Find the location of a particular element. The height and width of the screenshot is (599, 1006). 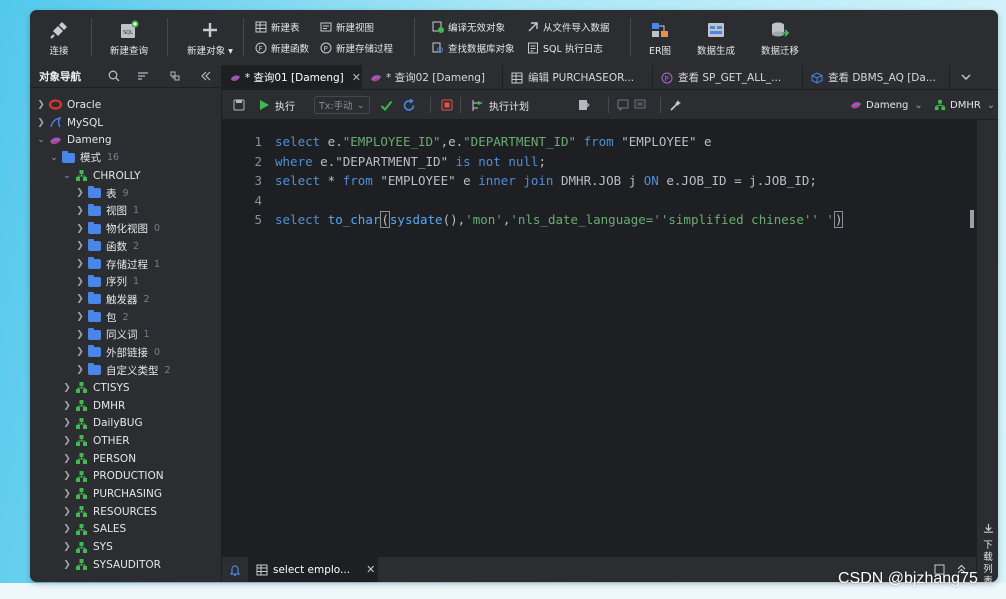

tree-node-folder: ❯ 函数 2 is located at coordinates (125, 247).